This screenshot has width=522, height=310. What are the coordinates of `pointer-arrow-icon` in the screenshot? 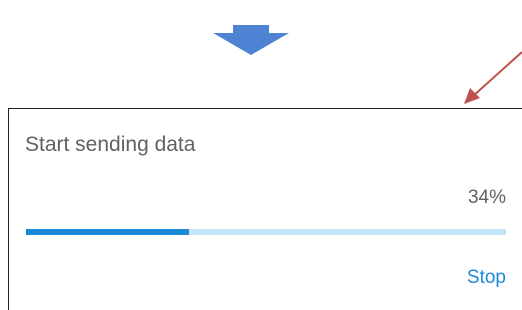 It's located at (493, 77).